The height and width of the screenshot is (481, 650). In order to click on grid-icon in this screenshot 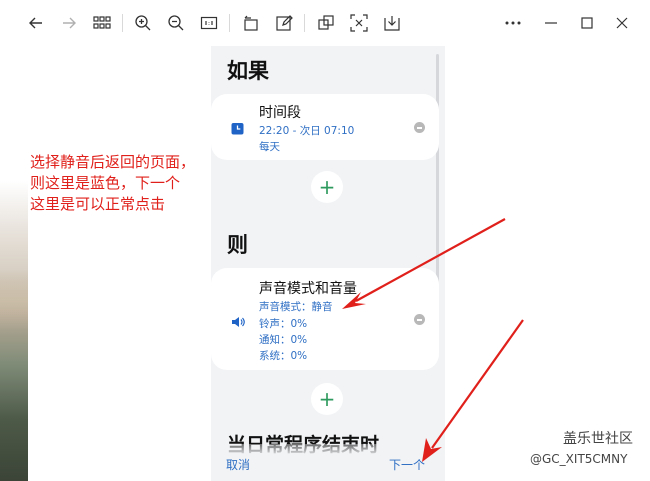, I will do `click(102, 23)`.